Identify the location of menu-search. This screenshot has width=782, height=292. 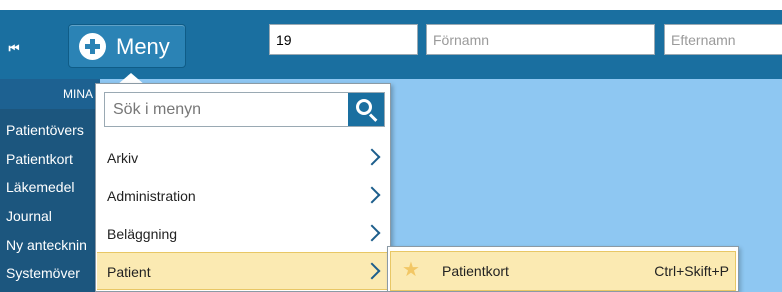
(244, 109).